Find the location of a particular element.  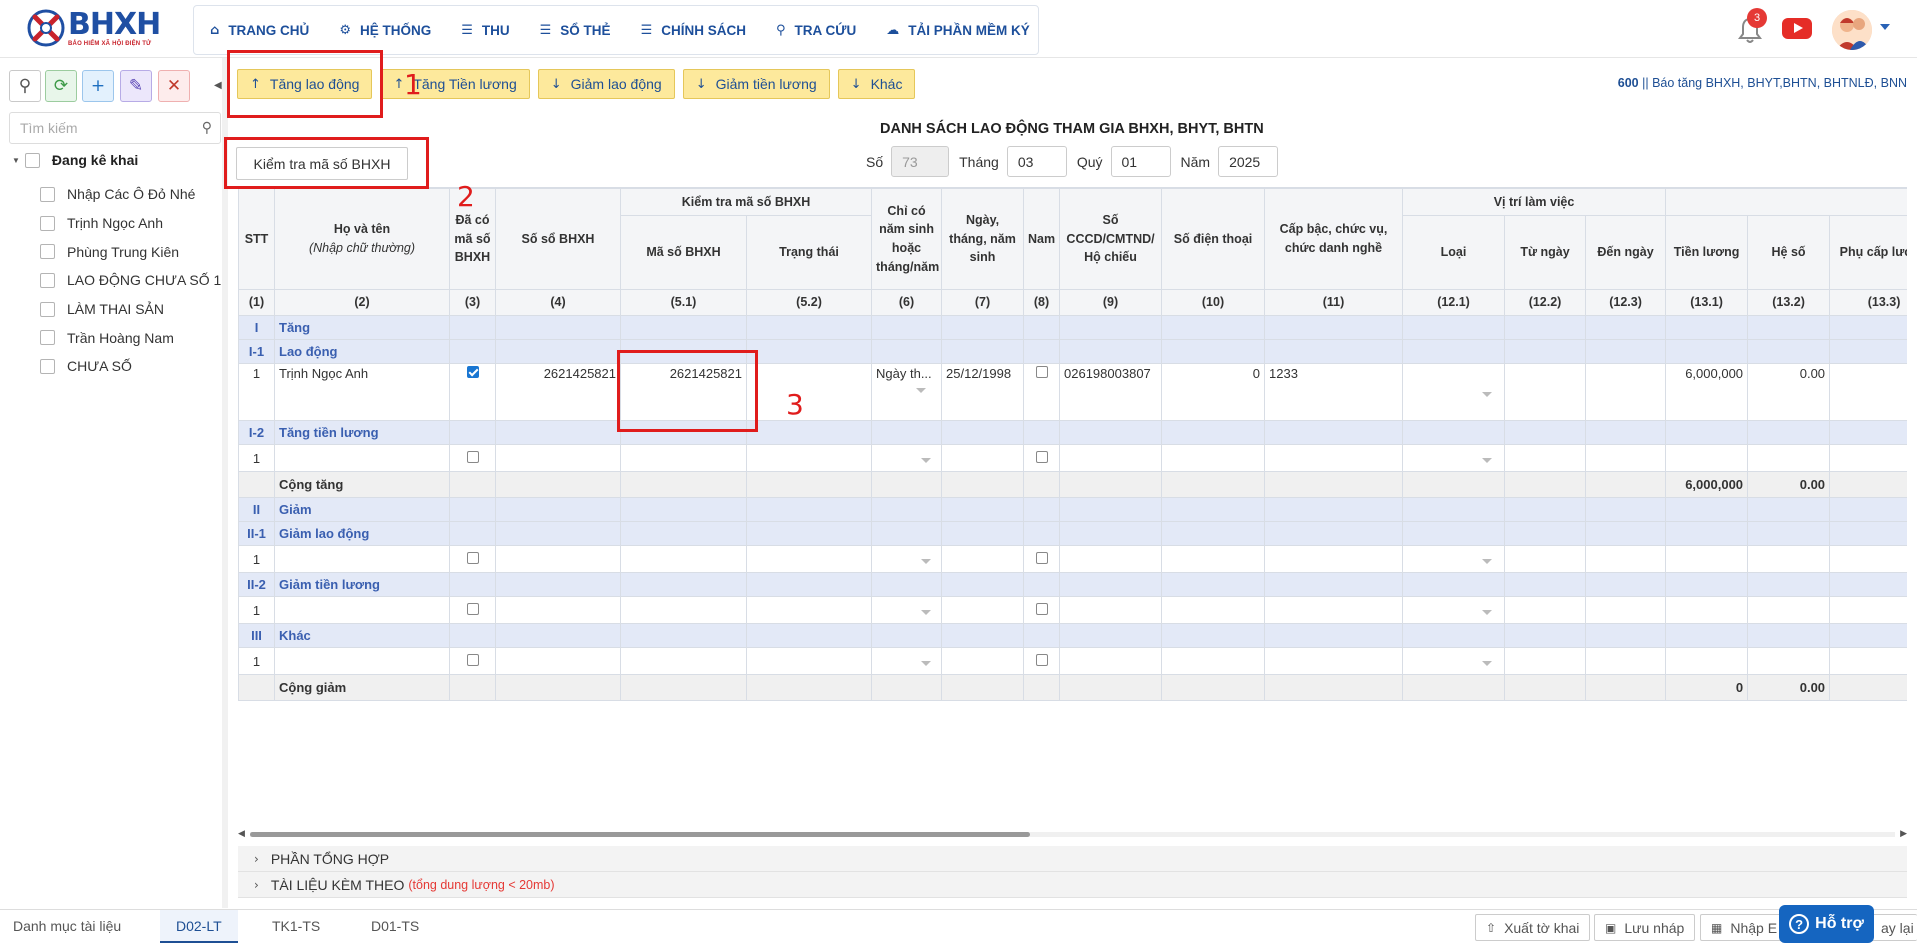

tab-d01-ts: D01-TS is located at coordinates (395, 926).